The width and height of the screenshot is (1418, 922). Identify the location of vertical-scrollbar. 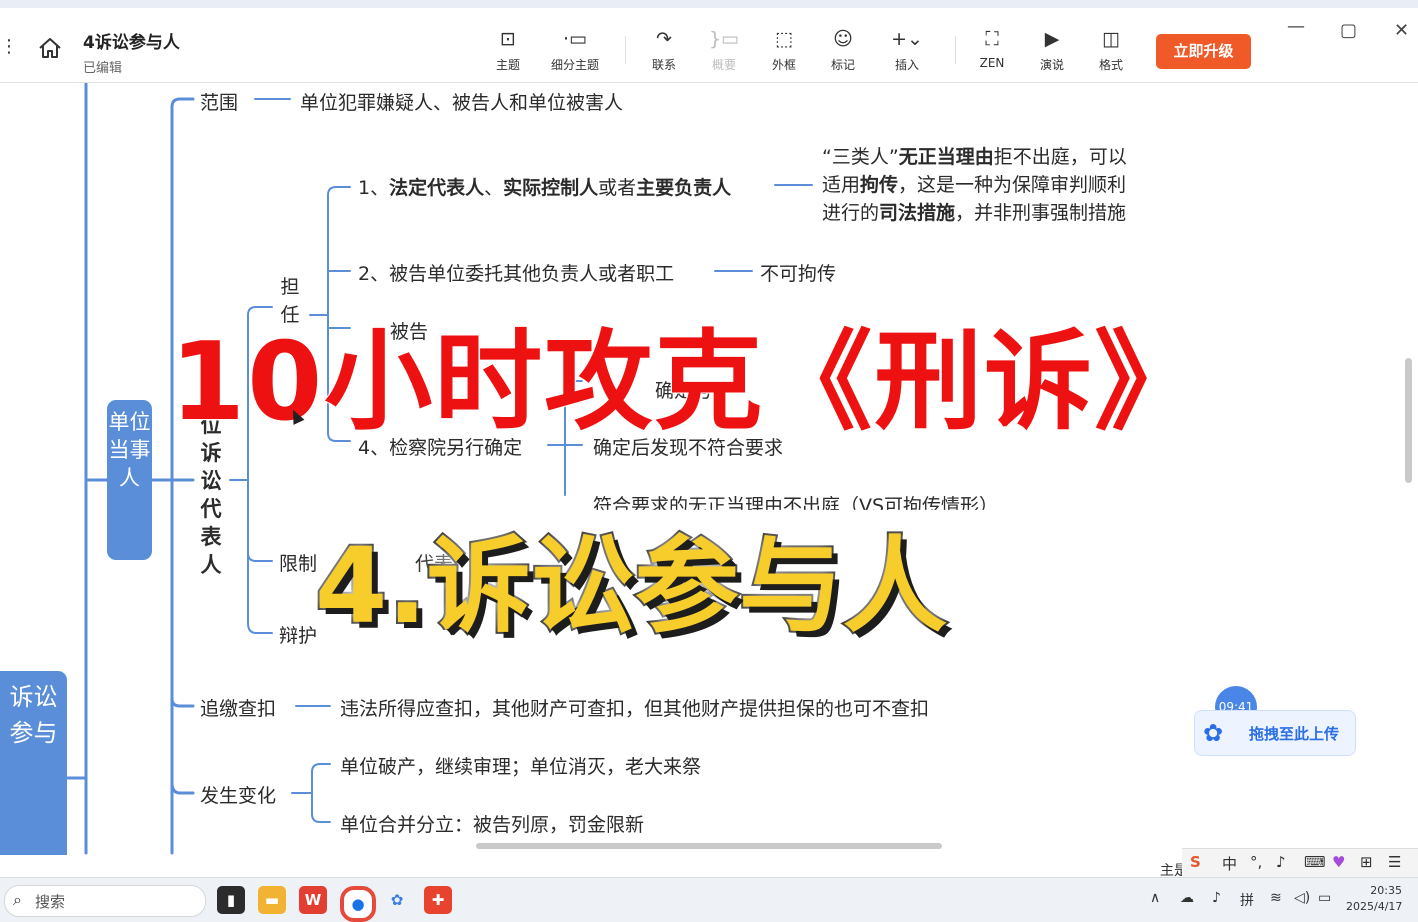
(1408, 420).